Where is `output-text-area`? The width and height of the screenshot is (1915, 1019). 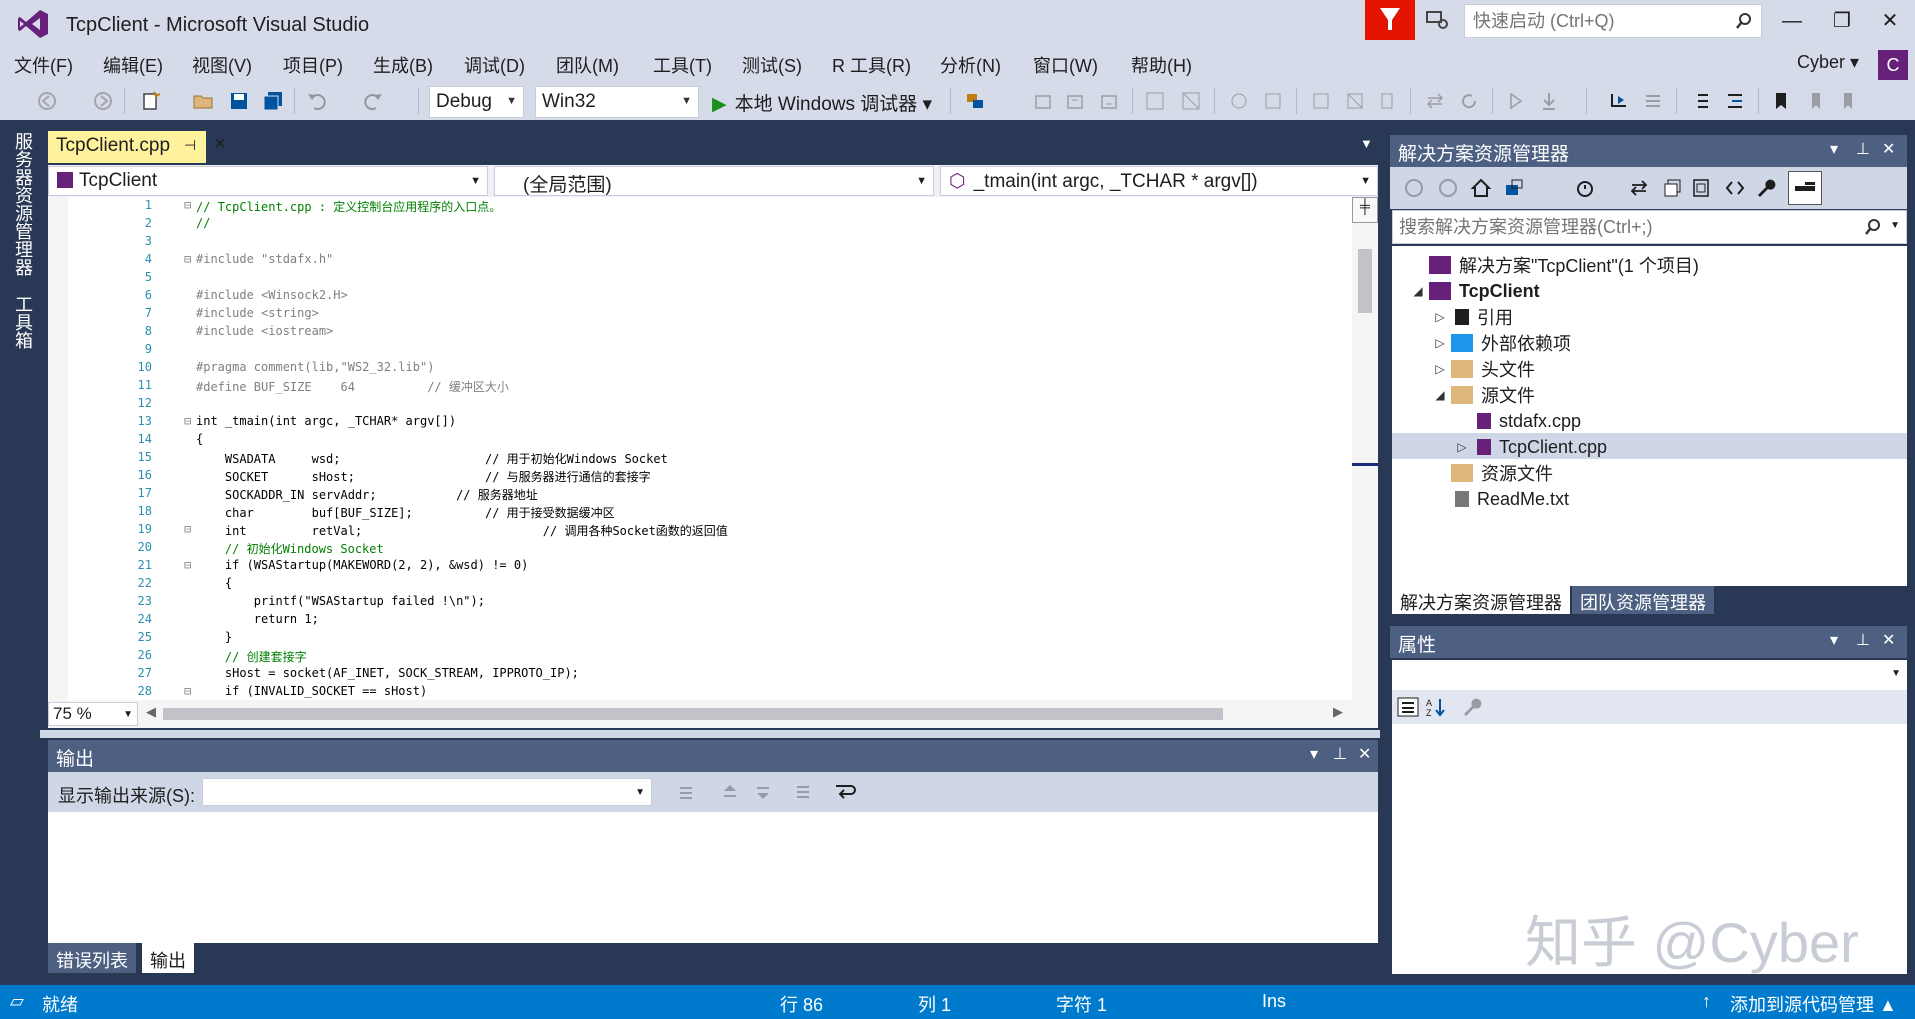 output-text-area is located at coordinates (713, 877).